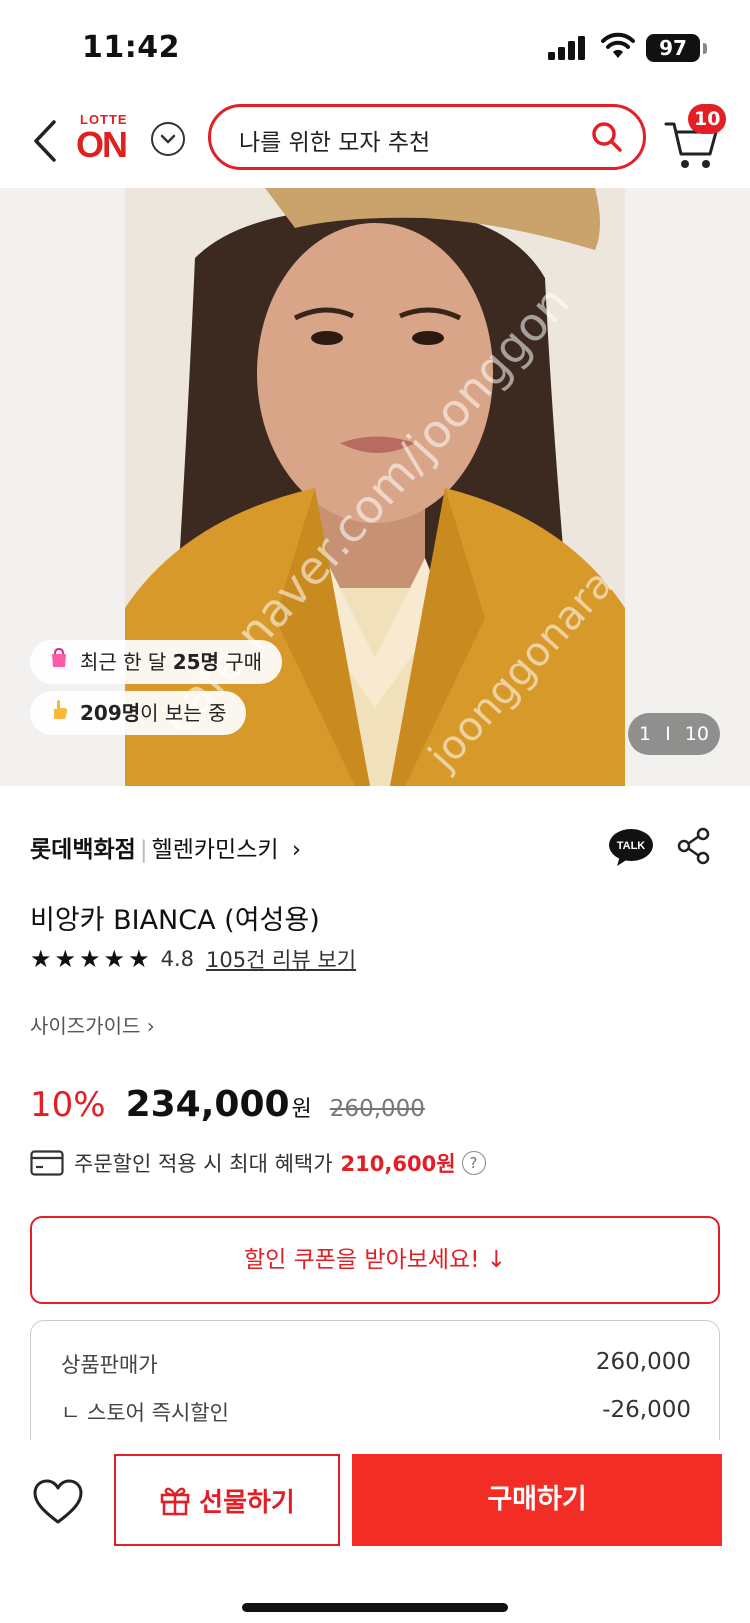 Image resolution: width=750 pixels, height=1623 pixels. I want to click on status-time: 11:42, so click(131, 47).